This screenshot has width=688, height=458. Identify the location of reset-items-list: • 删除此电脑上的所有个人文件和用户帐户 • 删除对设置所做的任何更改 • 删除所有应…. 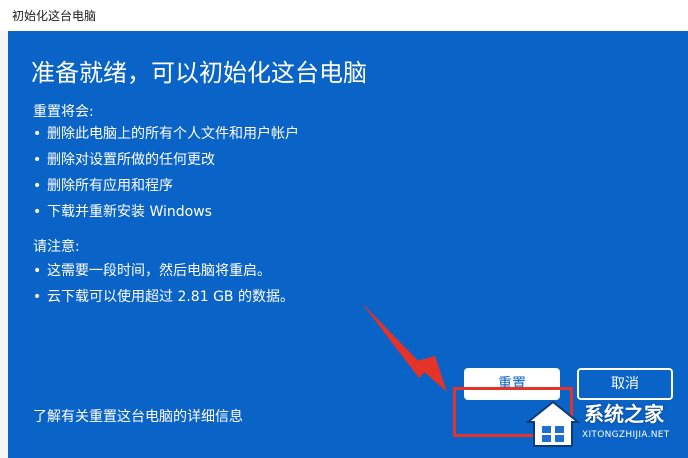
(166, 177).